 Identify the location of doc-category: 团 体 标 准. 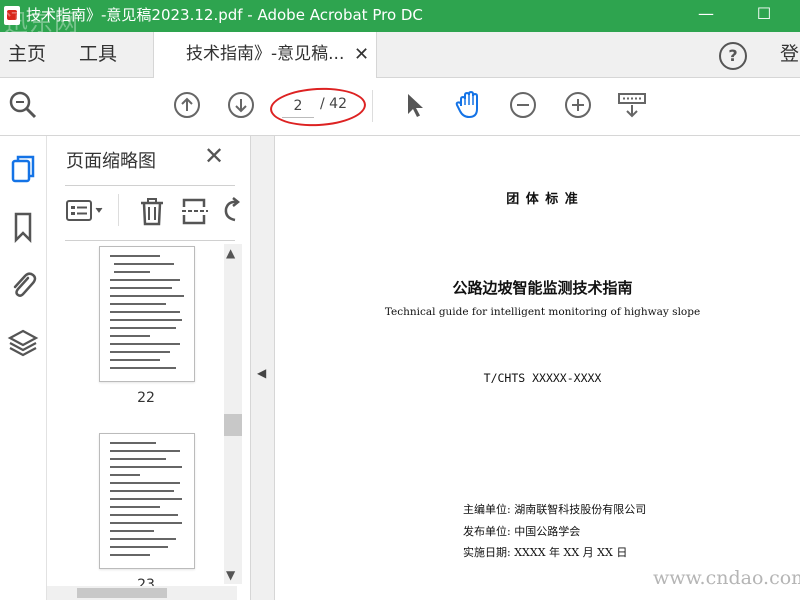
(542, 199).